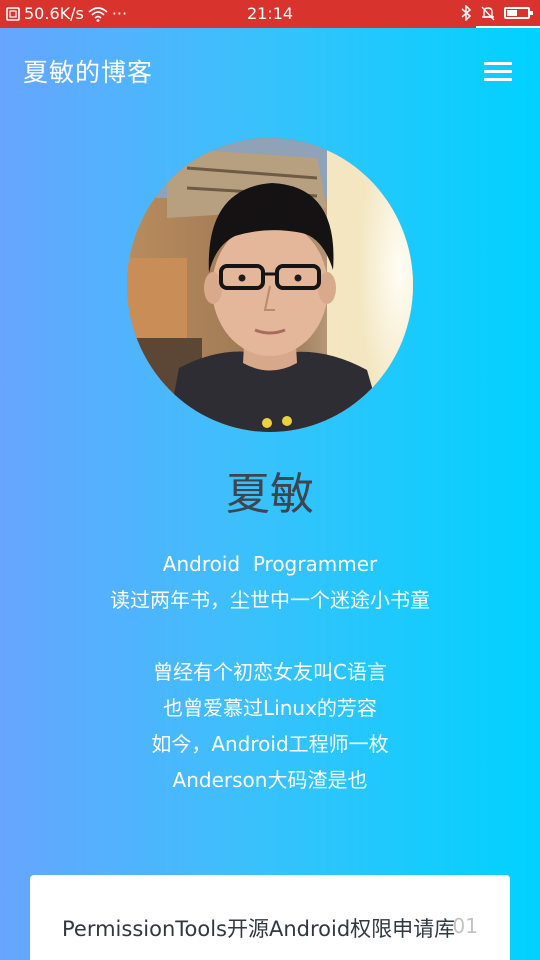 This screenshot has height=960, width=540. What do you see at coordinates (270, 494) in the screenshot?
I see `profile-name: 夏敏` at bounding box center [270, 494].